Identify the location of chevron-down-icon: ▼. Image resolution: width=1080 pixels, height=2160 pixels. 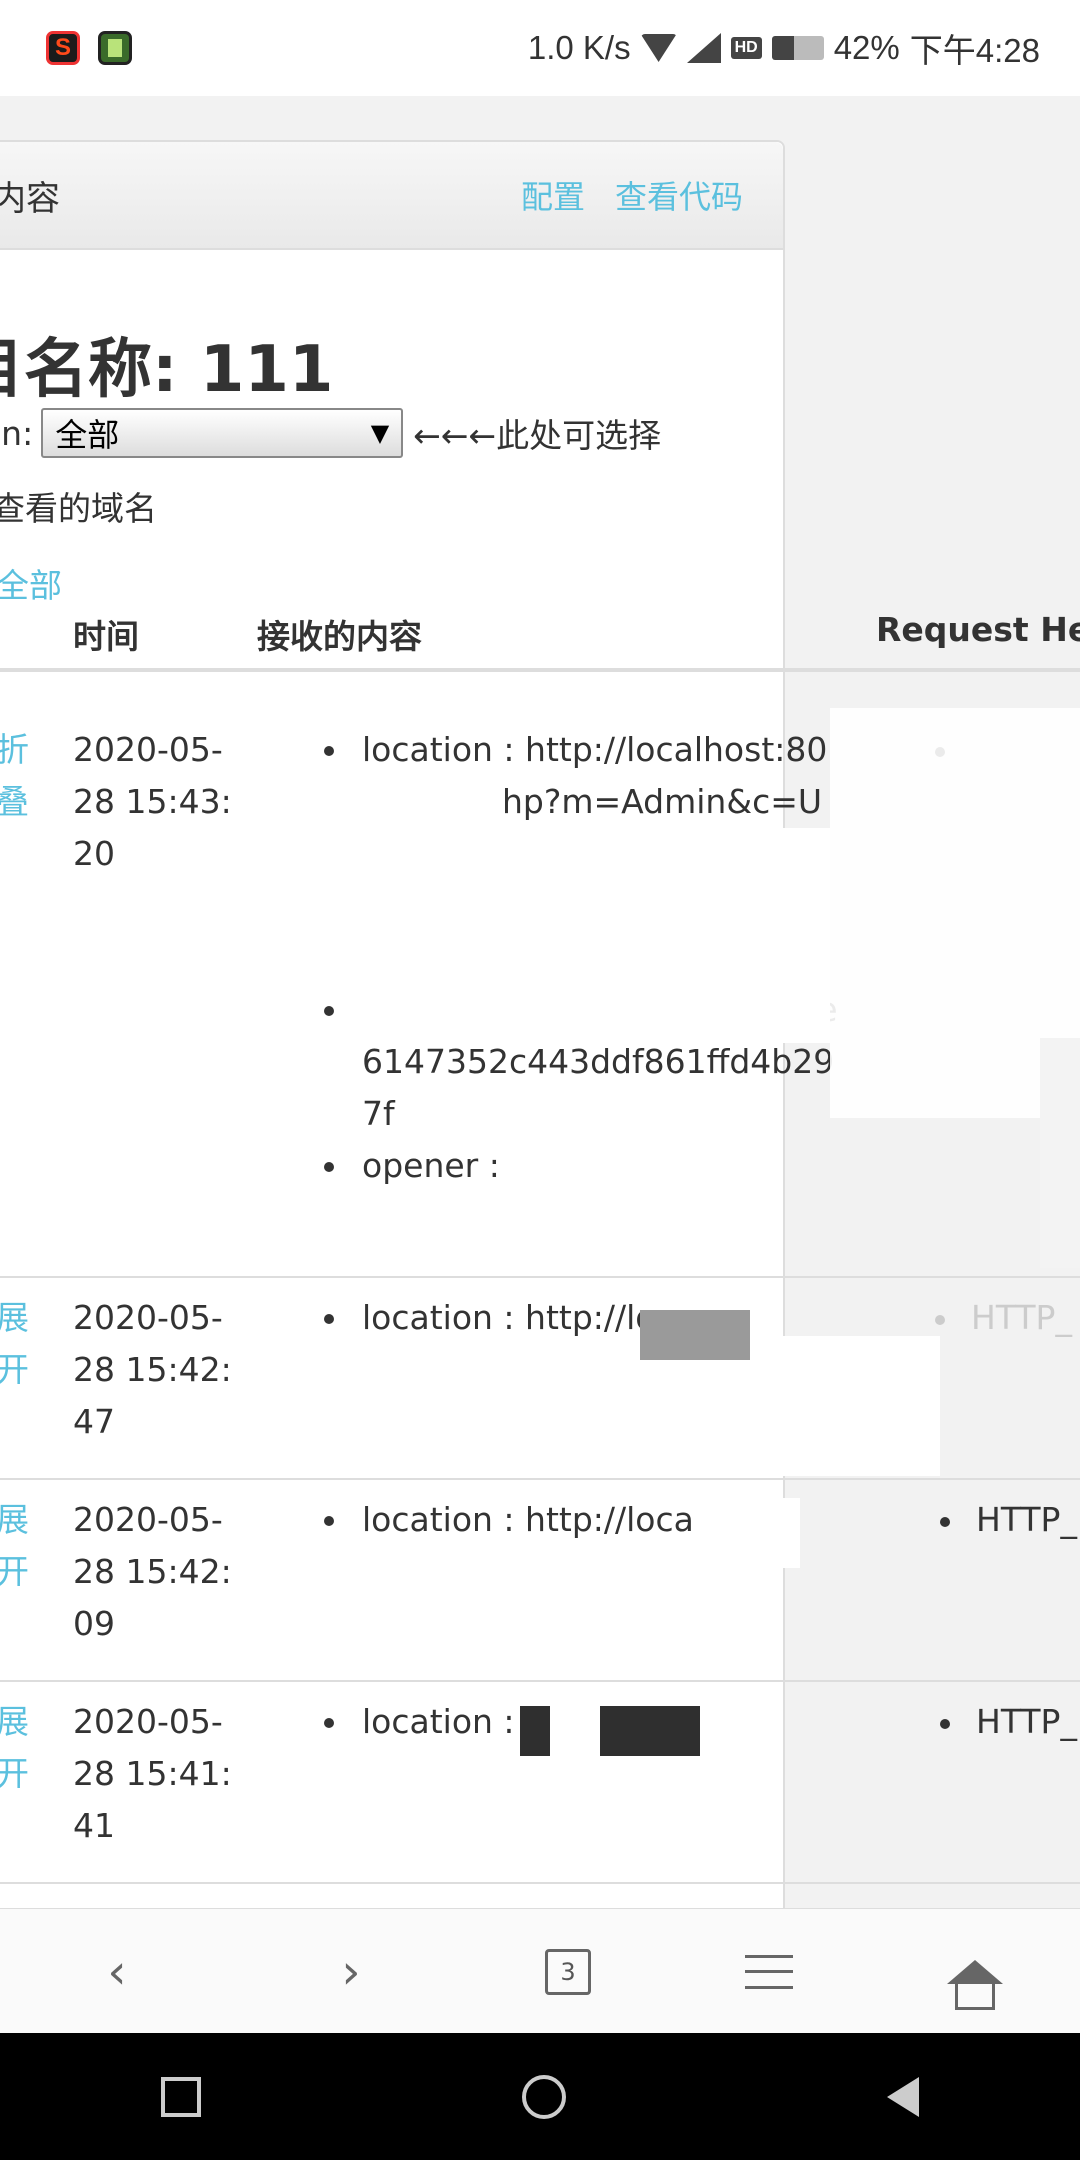
(380, 433).